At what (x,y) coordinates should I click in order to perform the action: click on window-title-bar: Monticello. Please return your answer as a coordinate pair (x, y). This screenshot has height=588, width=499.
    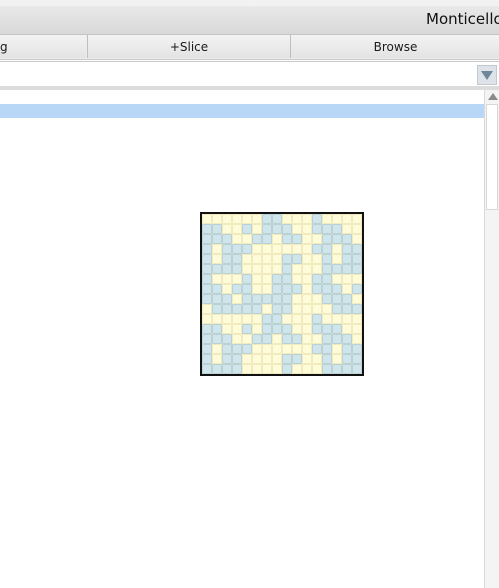
    Looking at the image, I should click on (249, 20).